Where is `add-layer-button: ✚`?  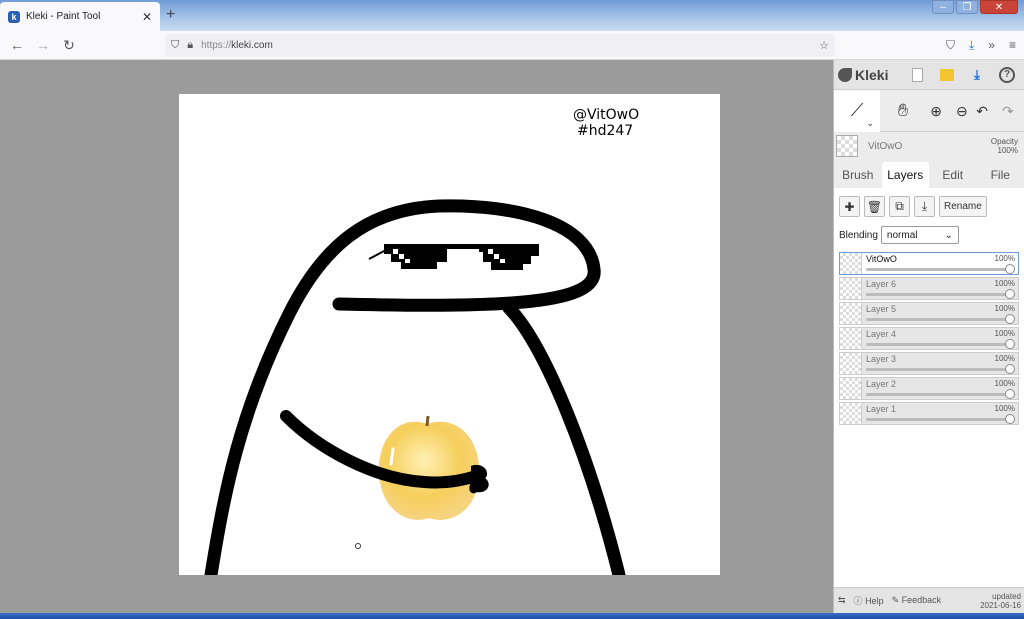
add-layer-button: ✚ is located at coordinates (849, 206).